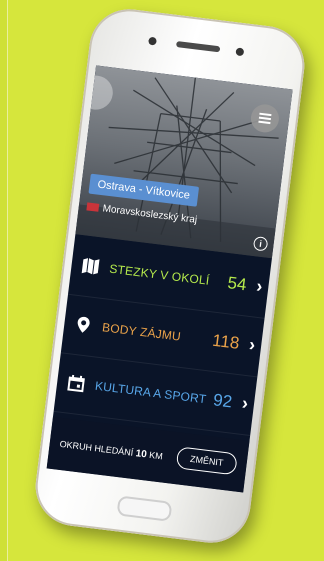  I want to click on home-button, so click(144, 508).